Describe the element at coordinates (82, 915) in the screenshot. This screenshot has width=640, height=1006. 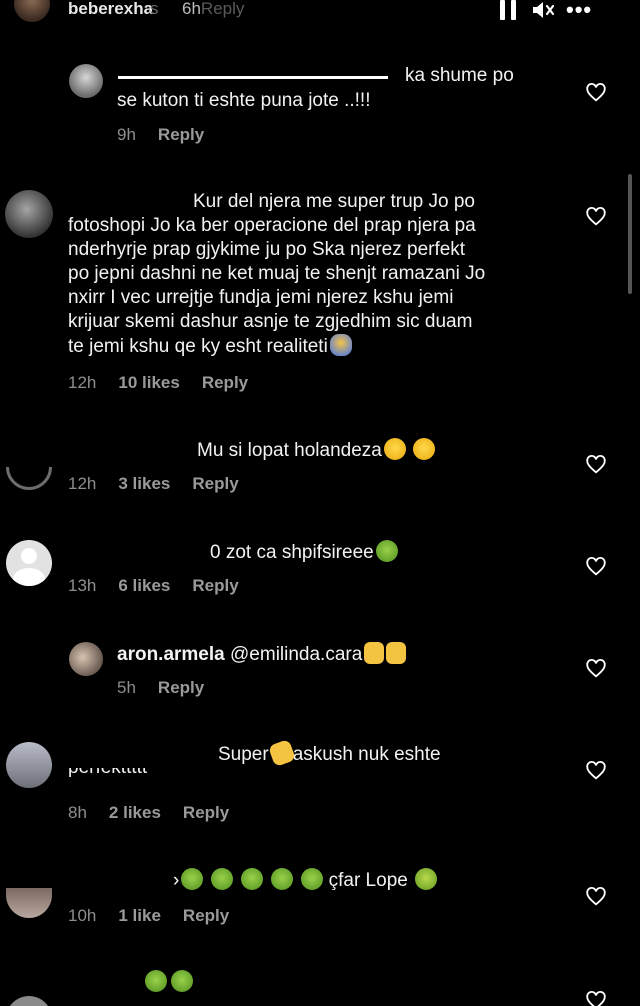
I see `comment-time: 10h` at that location.